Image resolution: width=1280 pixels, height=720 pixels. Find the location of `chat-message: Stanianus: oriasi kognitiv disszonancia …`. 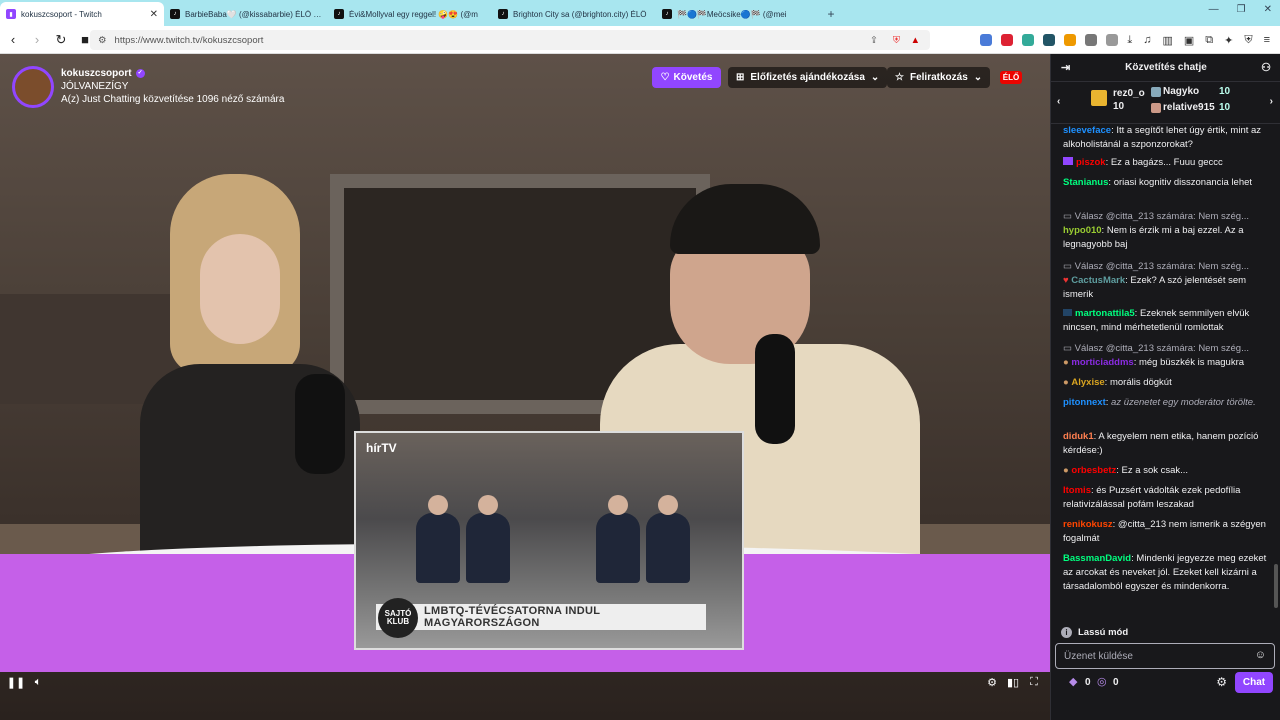

chat-message: Stanianus: oriasi kognitiv disszonancia … is located at coordinates (1169, 183).